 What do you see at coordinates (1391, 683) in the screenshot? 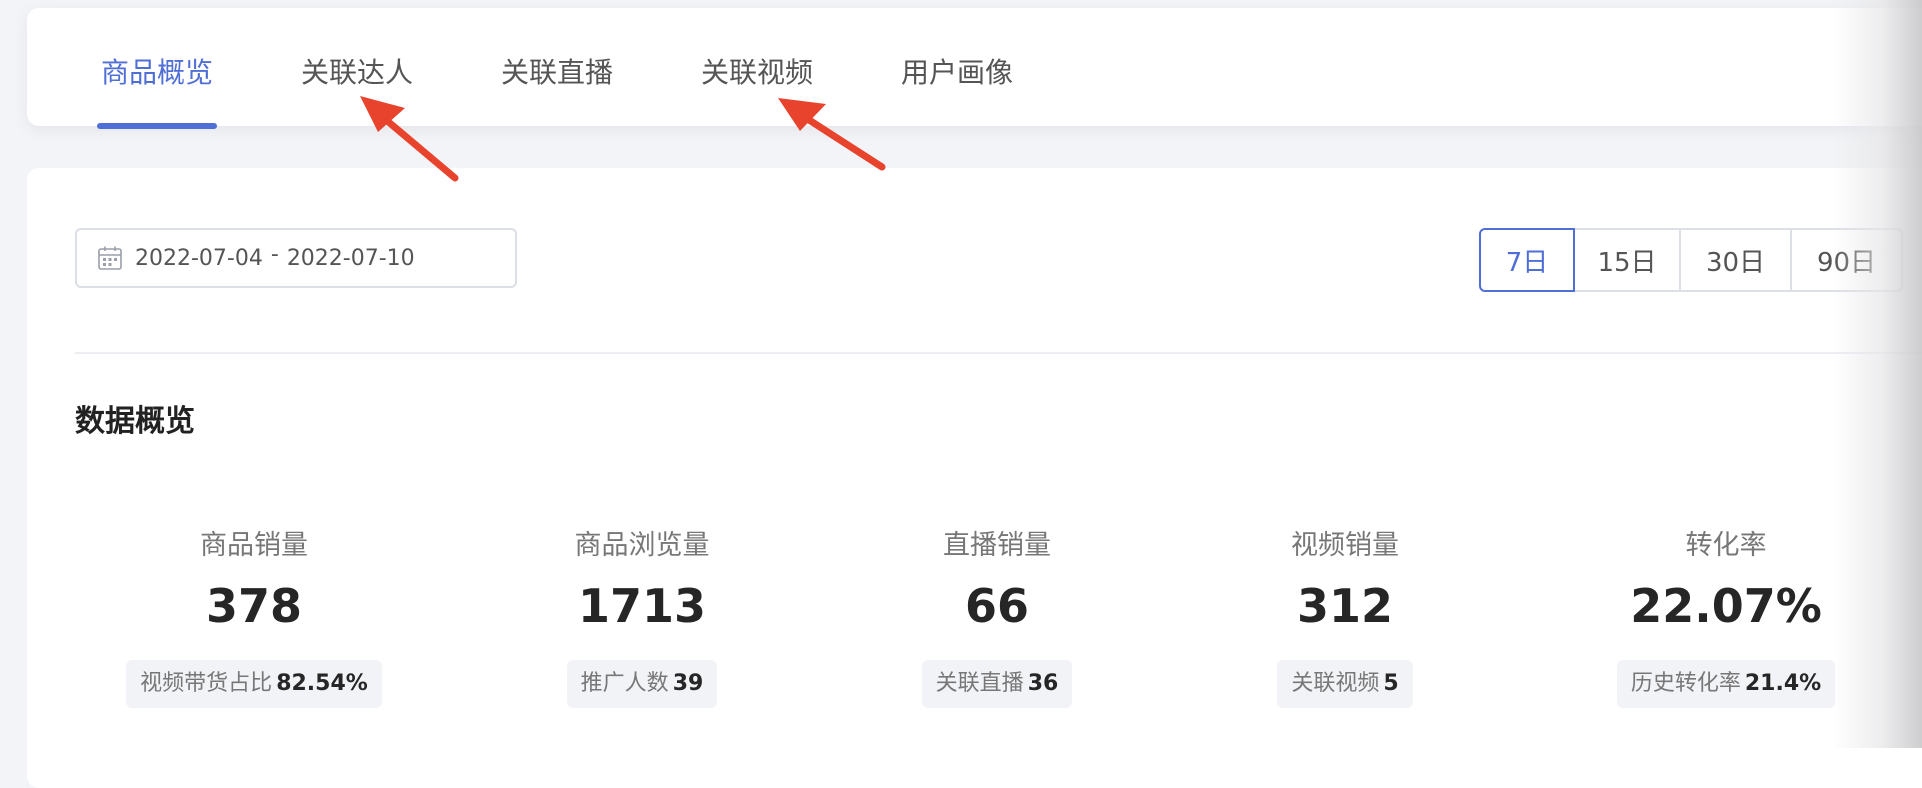
I see `metric-sub-value: 5` at bounding box center [1391, 683].